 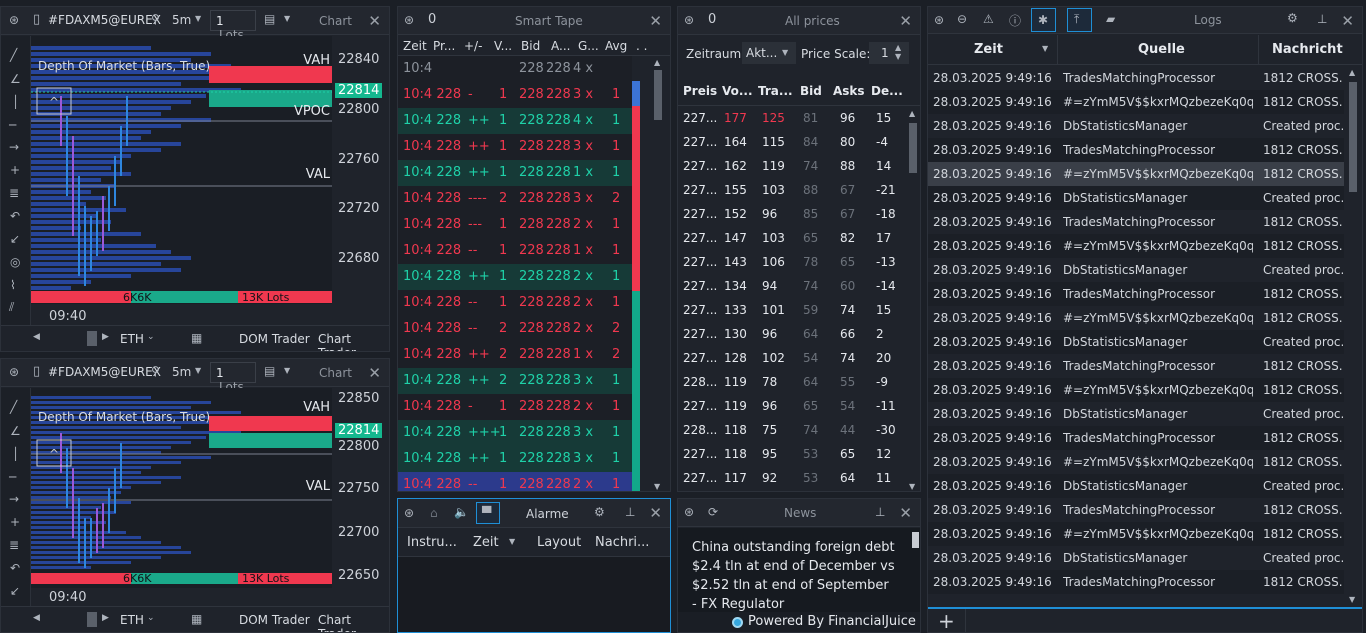 I want to click on autoscroll-toggle: ⤒, so click(x=1079, y=20).